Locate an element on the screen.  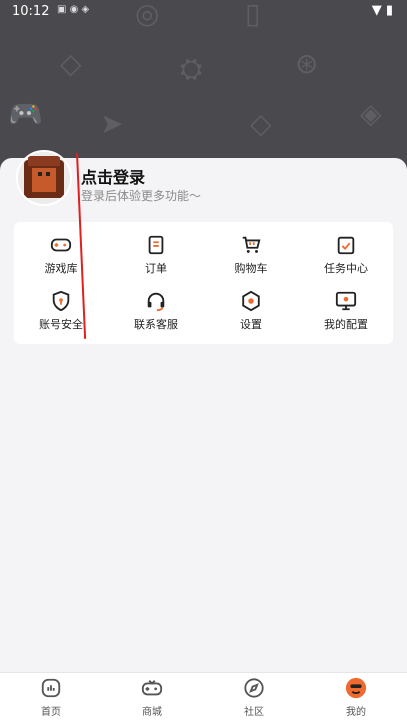
login-subtitle: 登录后体验更多功能～ is located at coordinates (141, 196).